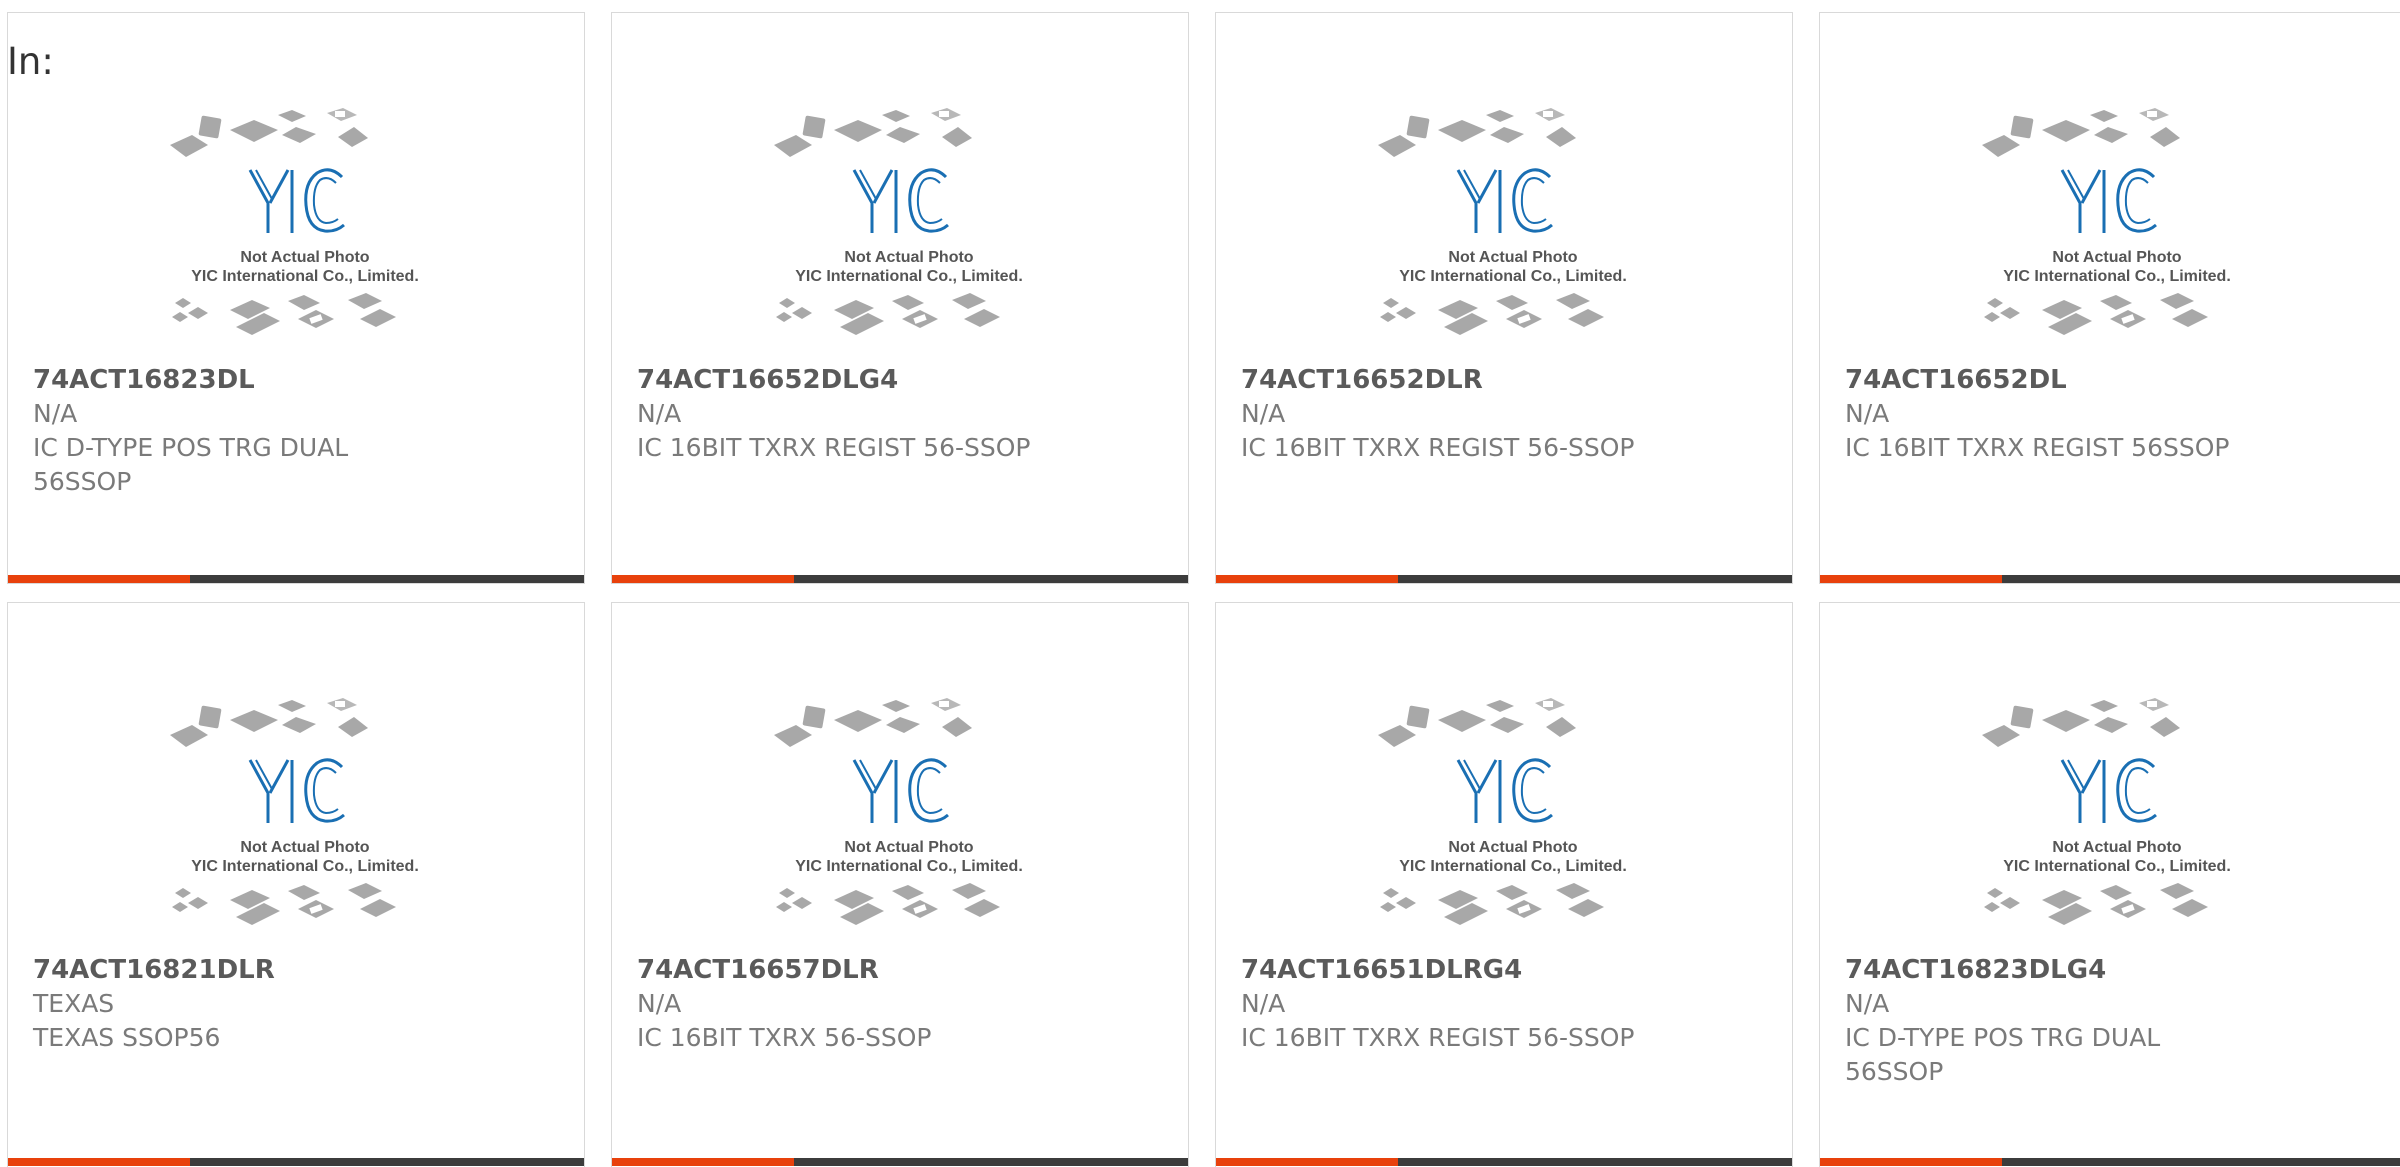  What do you see at coordinates (897, 380) in the screenshot?
I see `part-number: 74ACT16652DLG4` at bounding box center [897, 380].